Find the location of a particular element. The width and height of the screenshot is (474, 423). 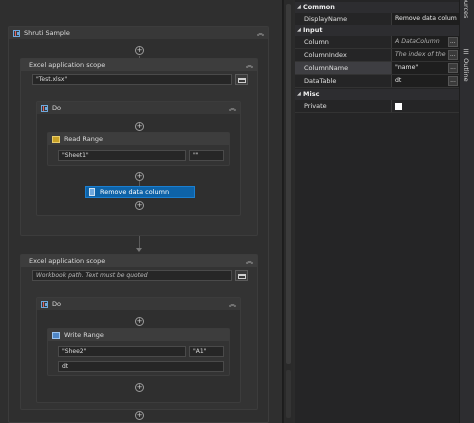

property-name: ColumnIndex is located at coordinates (325, 55).